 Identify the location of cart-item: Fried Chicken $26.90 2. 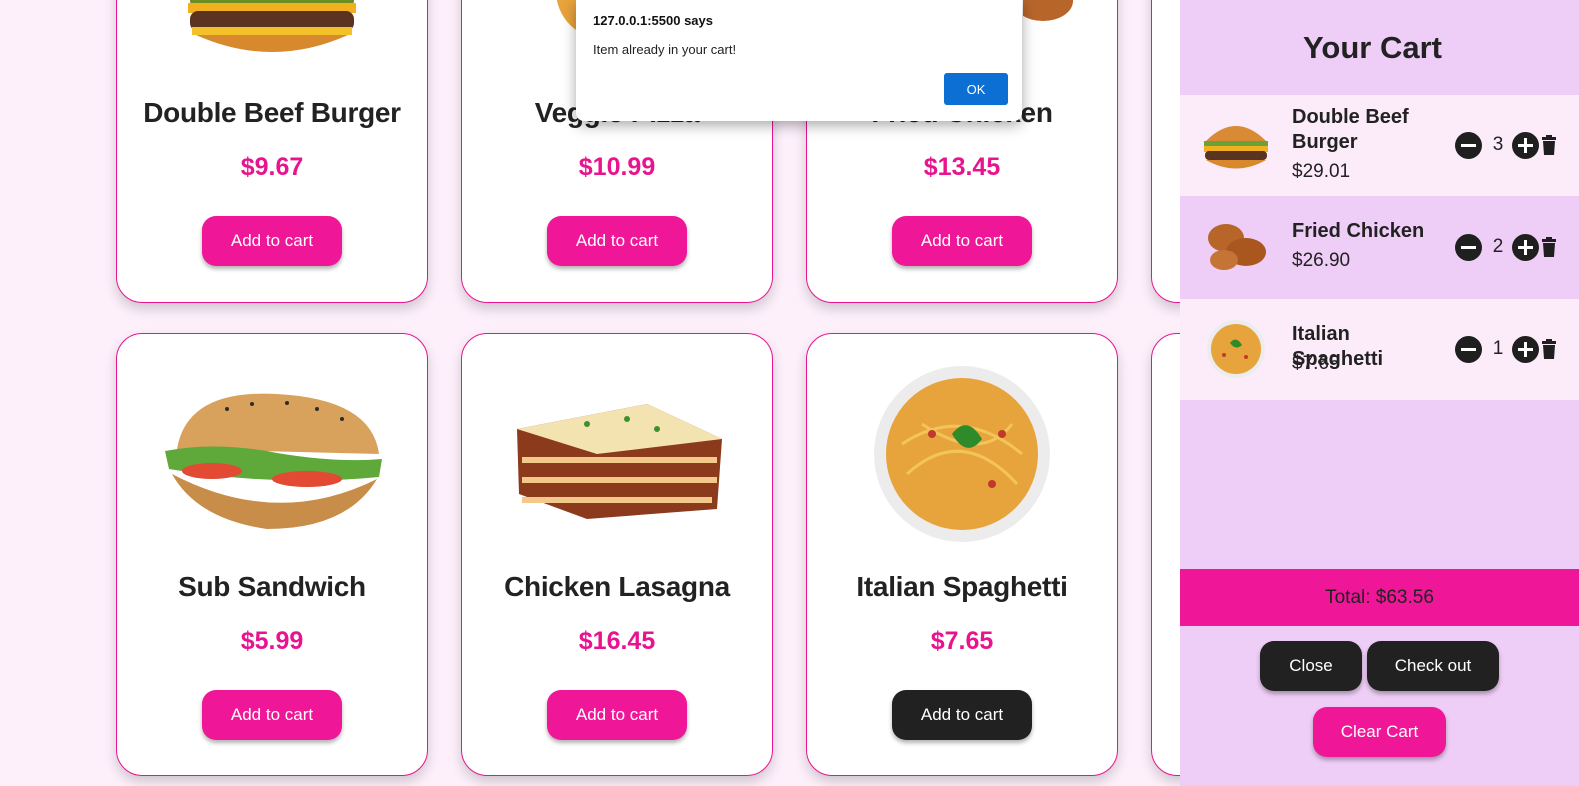
(1379, 246).